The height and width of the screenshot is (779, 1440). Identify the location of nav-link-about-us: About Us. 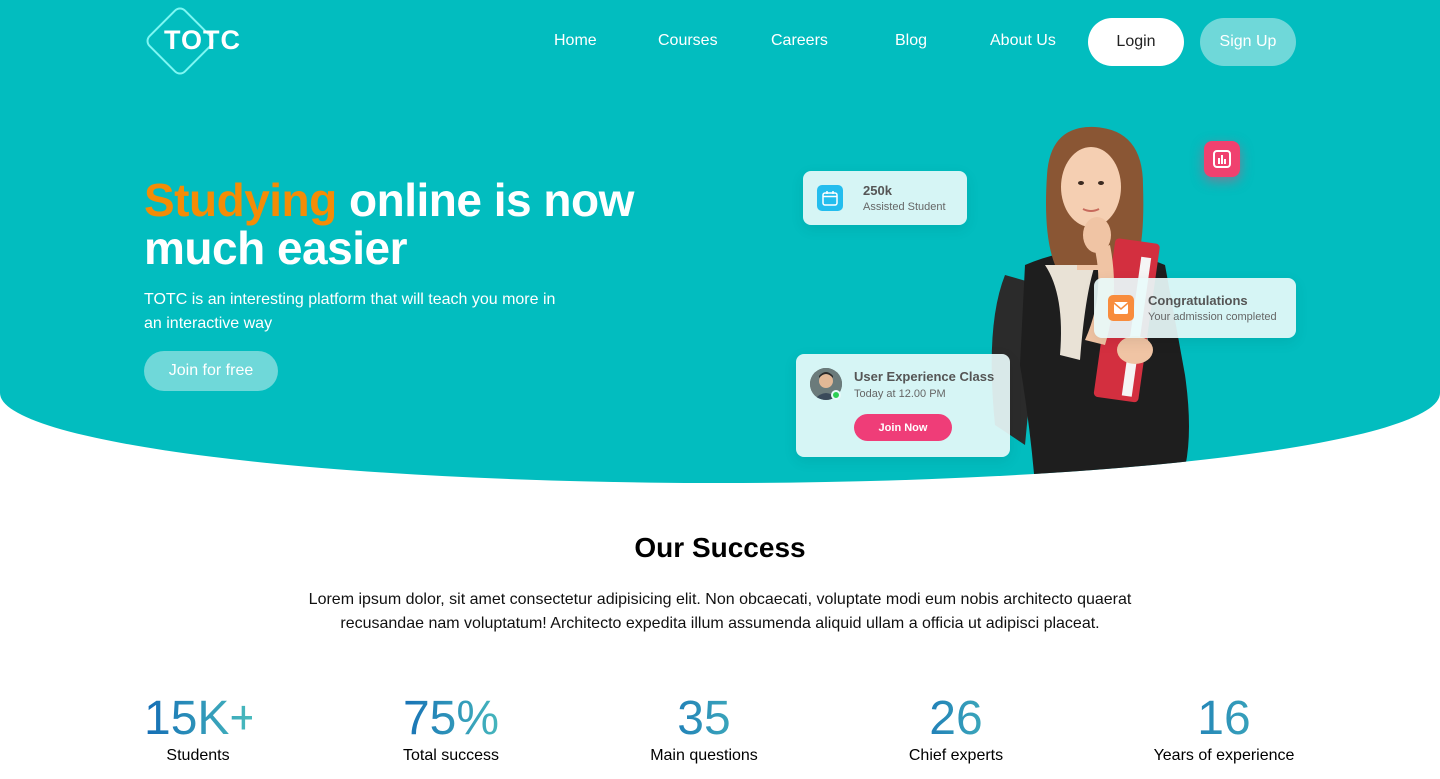
(1023, 41).